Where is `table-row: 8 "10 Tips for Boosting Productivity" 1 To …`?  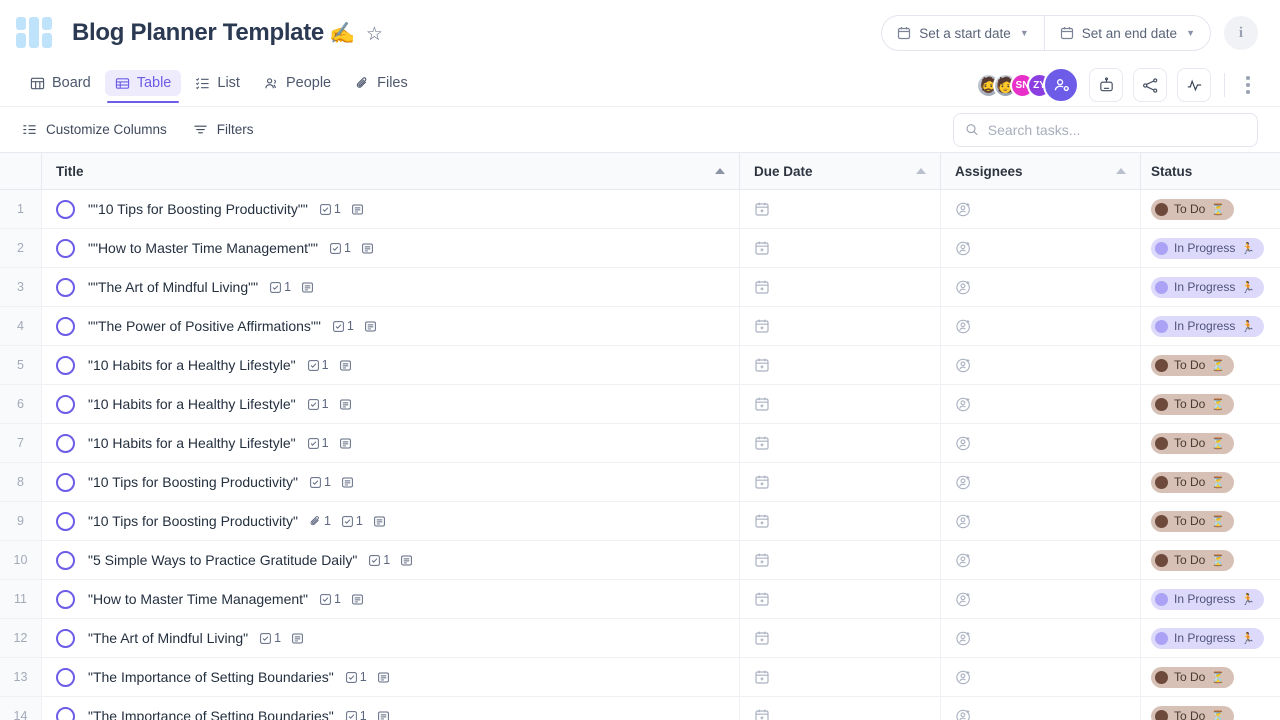
table-row: 8 "10 Tips for Boosting Productivity" 1 To … is located at coordinates (640, 482).